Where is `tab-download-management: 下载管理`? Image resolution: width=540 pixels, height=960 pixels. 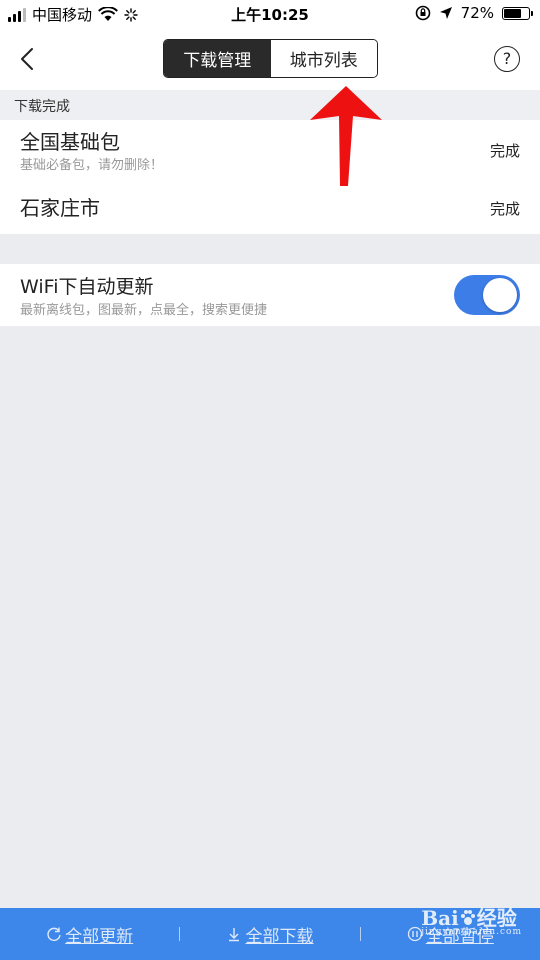 tab-download-management: 下载管理 is located at coordinates (217, 58).